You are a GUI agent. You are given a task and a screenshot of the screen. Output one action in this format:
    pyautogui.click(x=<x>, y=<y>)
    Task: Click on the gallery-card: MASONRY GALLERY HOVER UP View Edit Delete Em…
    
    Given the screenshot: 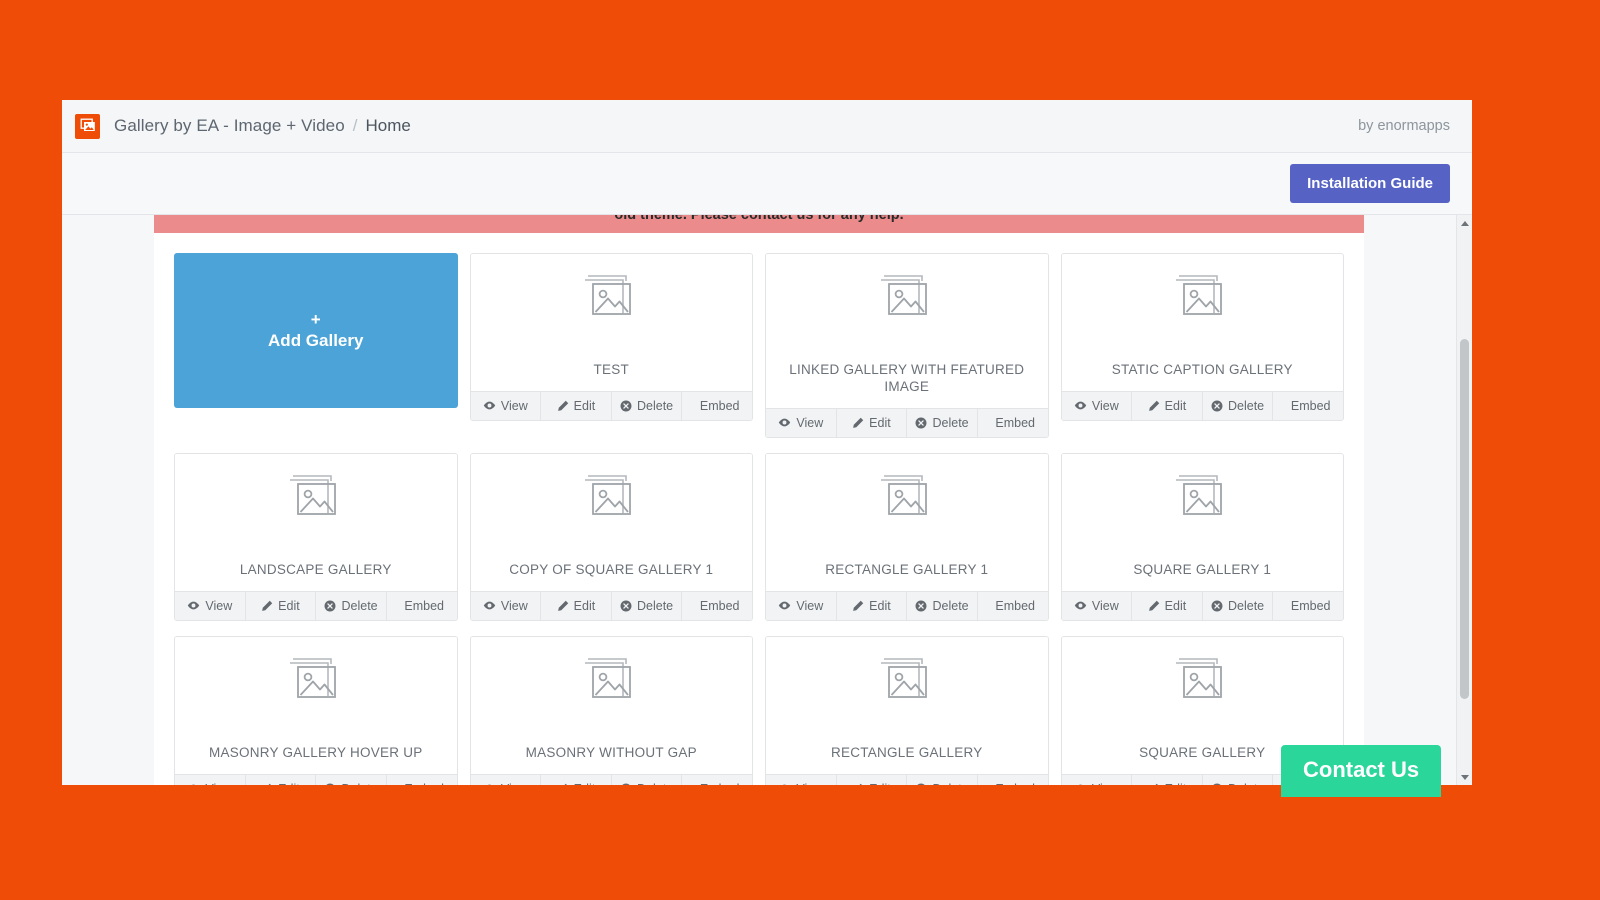 What is the action you would take?
    pyautogui.click(x=316, y=710)
    